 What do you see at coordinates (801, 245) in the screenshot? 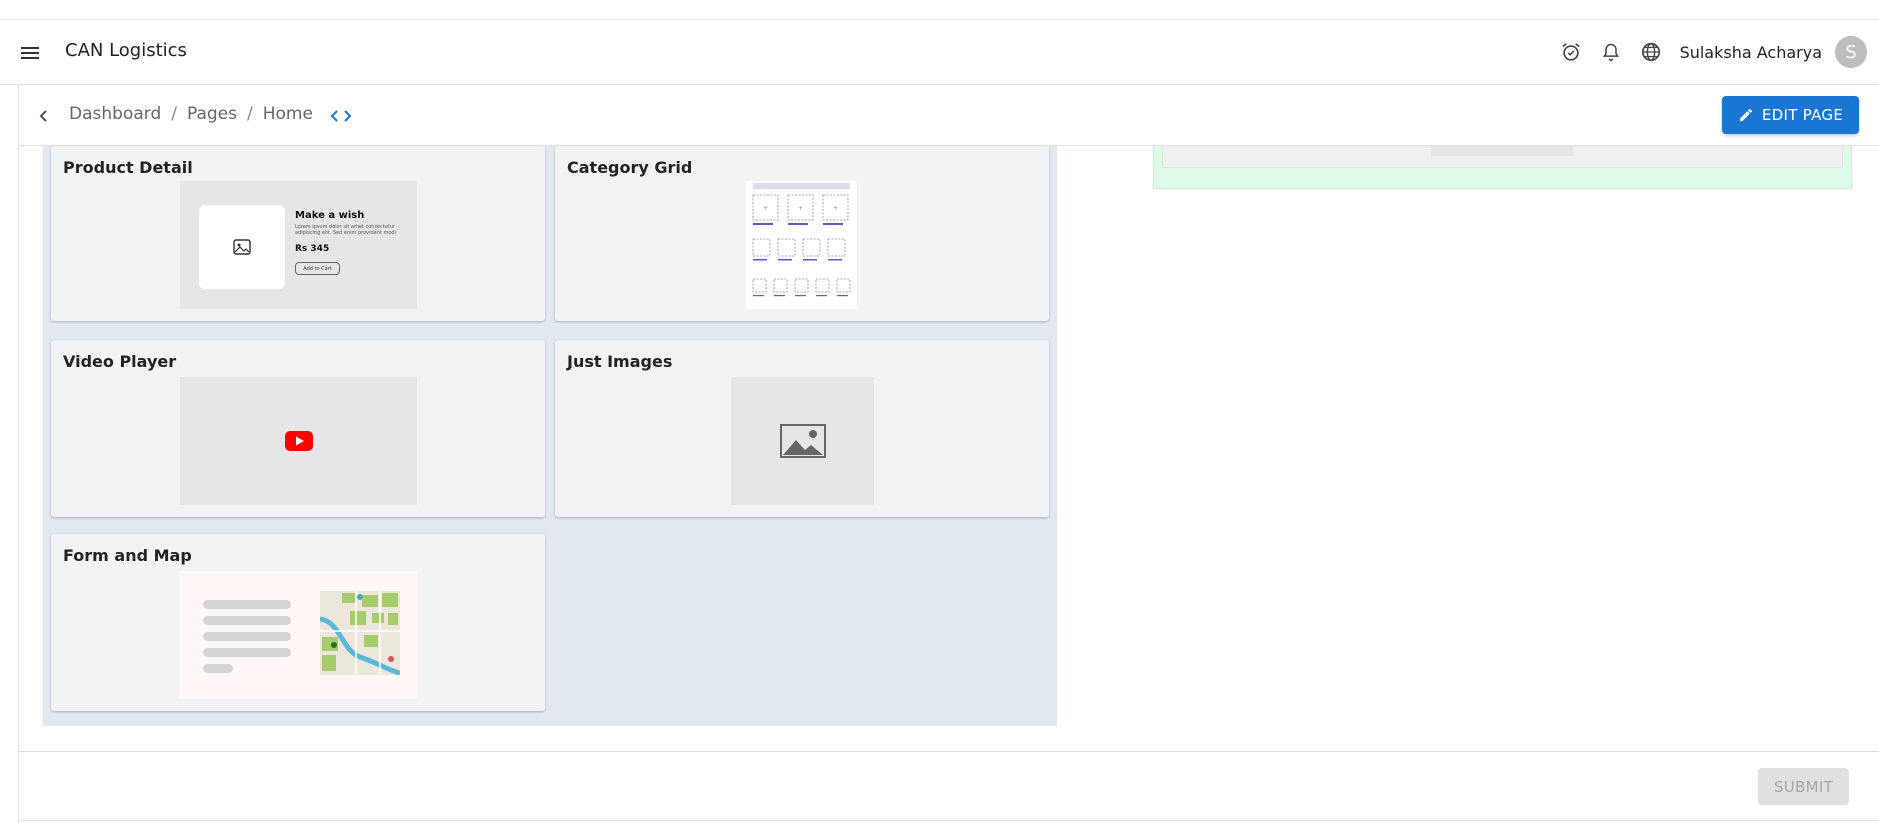
I see `category-grid-preview: + + +` at bounding box center [801, 245].